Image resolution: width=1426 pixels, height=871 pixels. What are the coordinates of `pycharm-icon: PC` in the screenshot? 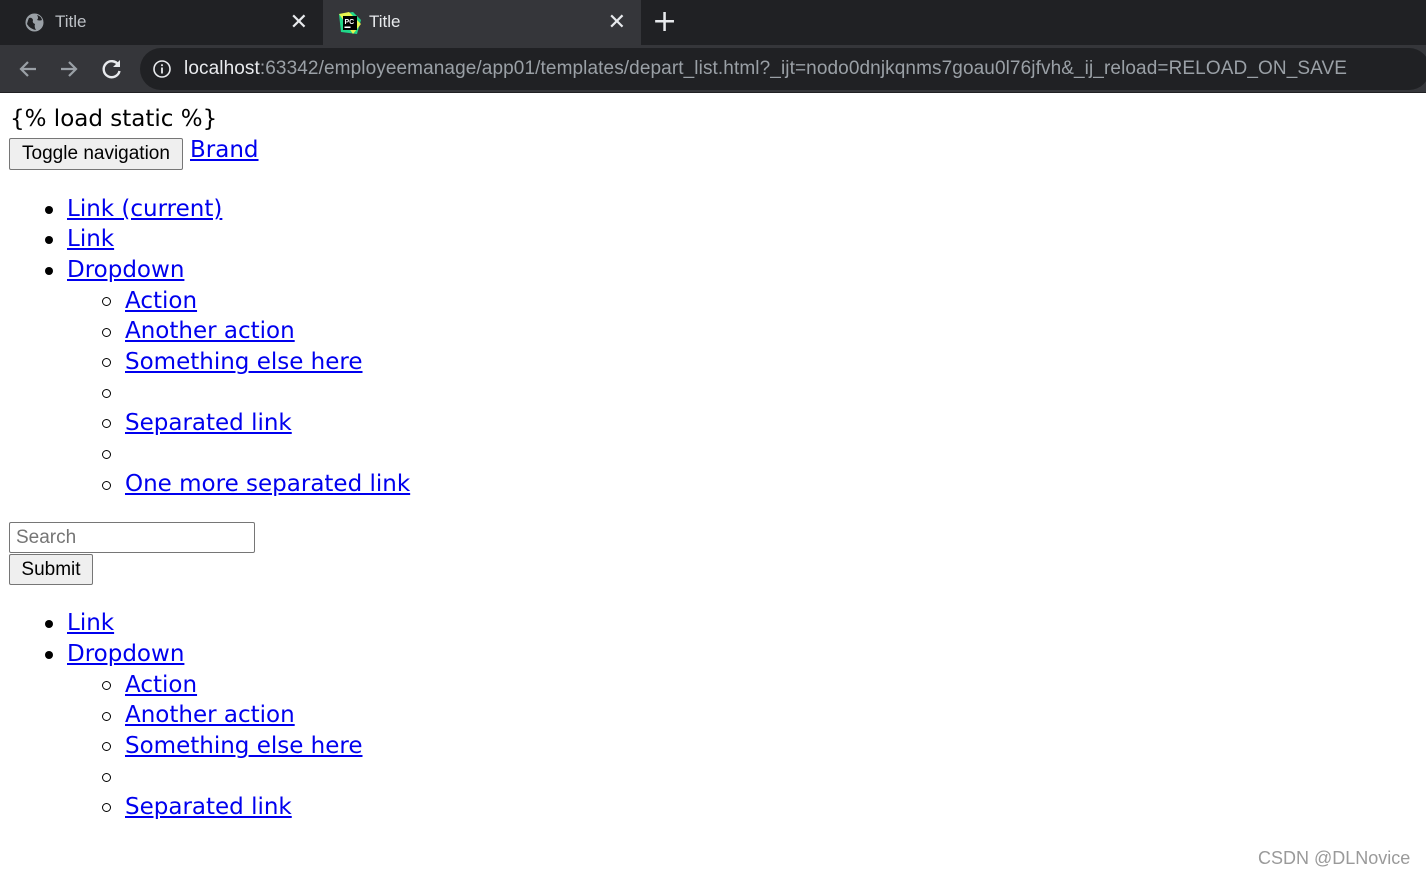 It's located at (350, 23).